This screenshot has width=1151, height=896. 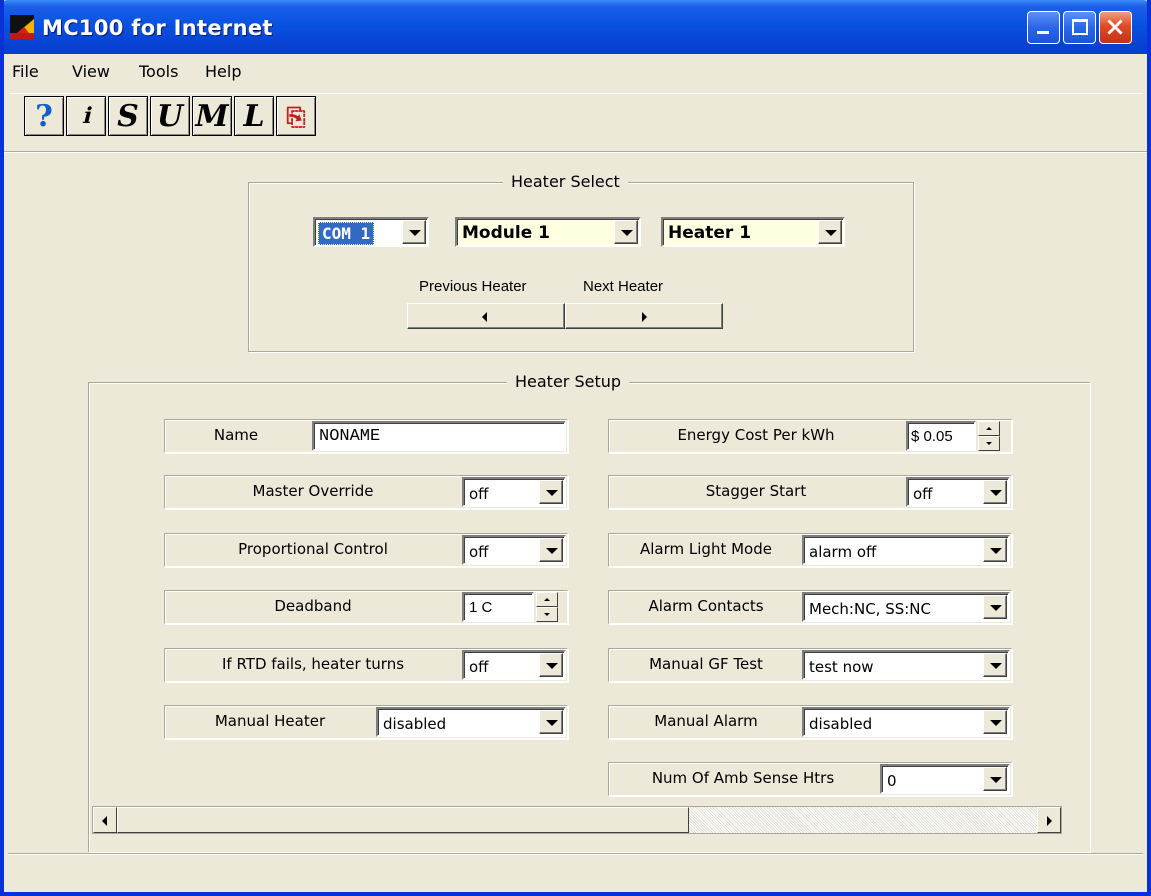 I want to click on amb-sense-label: Num Of Amb Sense Htrs, so click(x=743, y=778).